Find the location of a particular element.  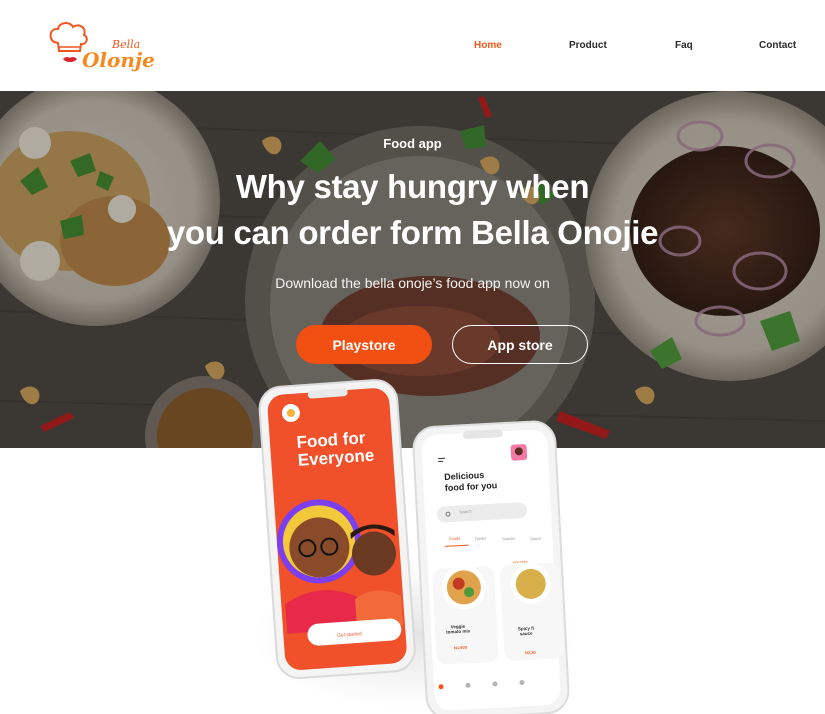

hero-headline-line2: you can order form Bella Onojie is located at coordinates (412, 232).